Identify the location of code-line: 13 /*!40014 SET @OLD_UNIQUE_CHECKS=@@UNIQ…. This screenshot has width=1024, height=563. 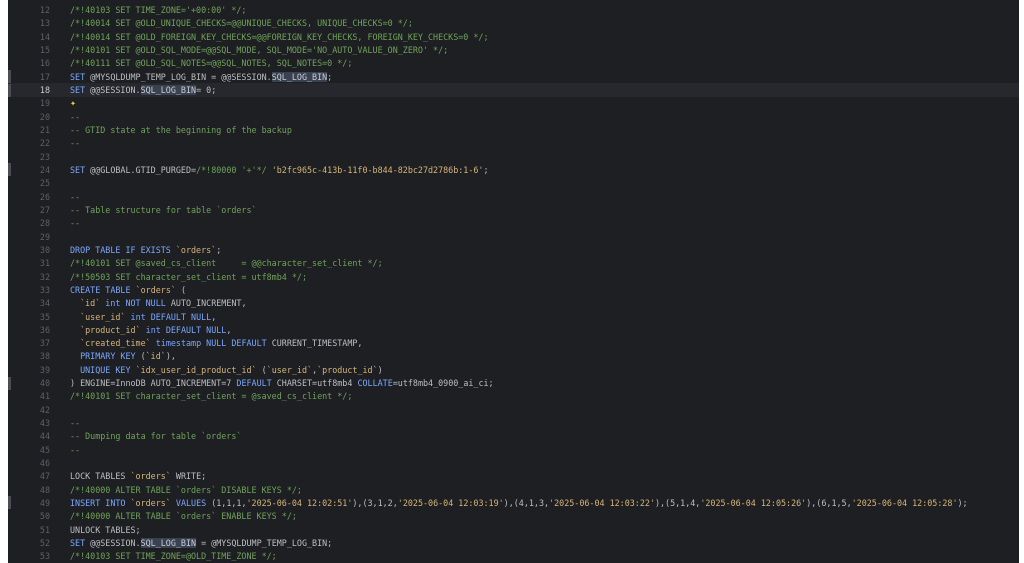
(513, 23).